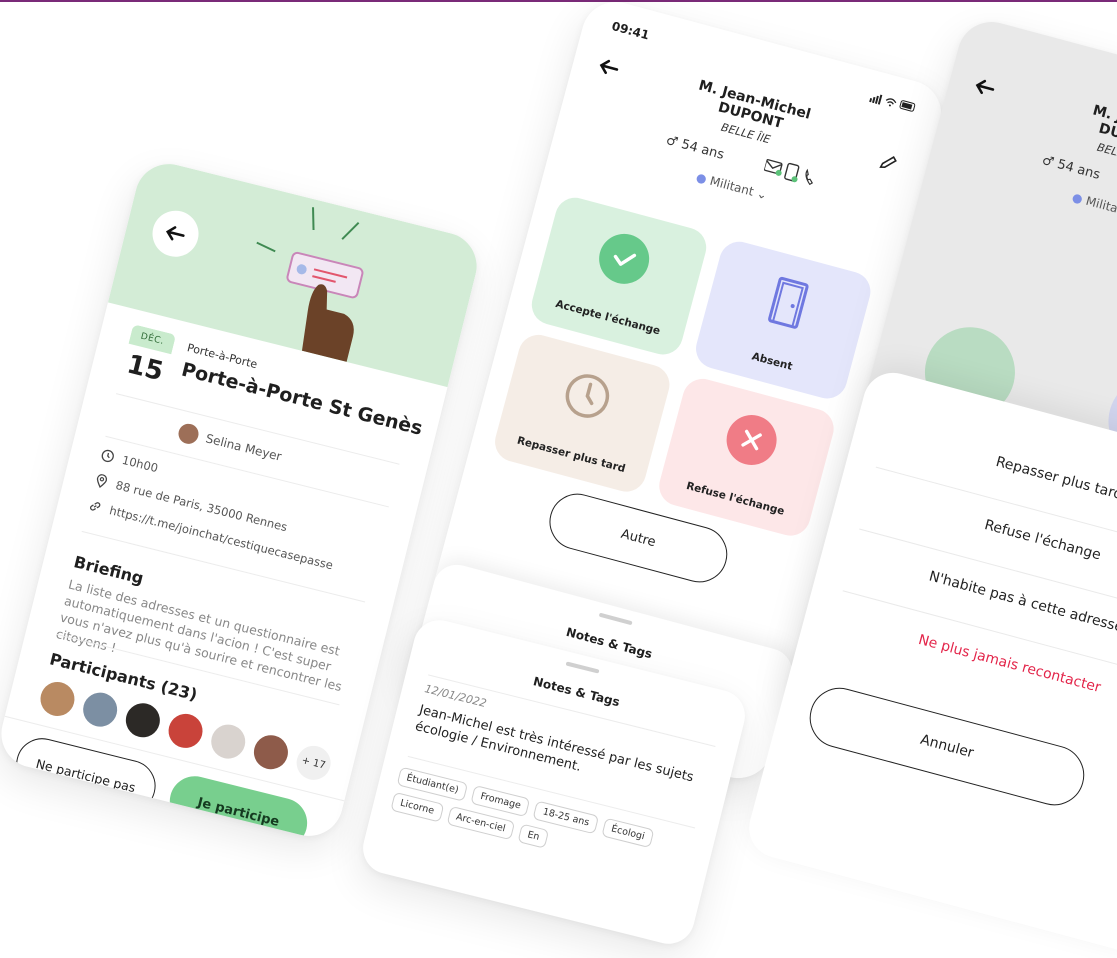 Image resolution: width=1117 pixels, height=958 pixels. What do you see at coordinates (558, 1) in the screenshot?
I see `top-accent-line` at bounding box center [558, 1].